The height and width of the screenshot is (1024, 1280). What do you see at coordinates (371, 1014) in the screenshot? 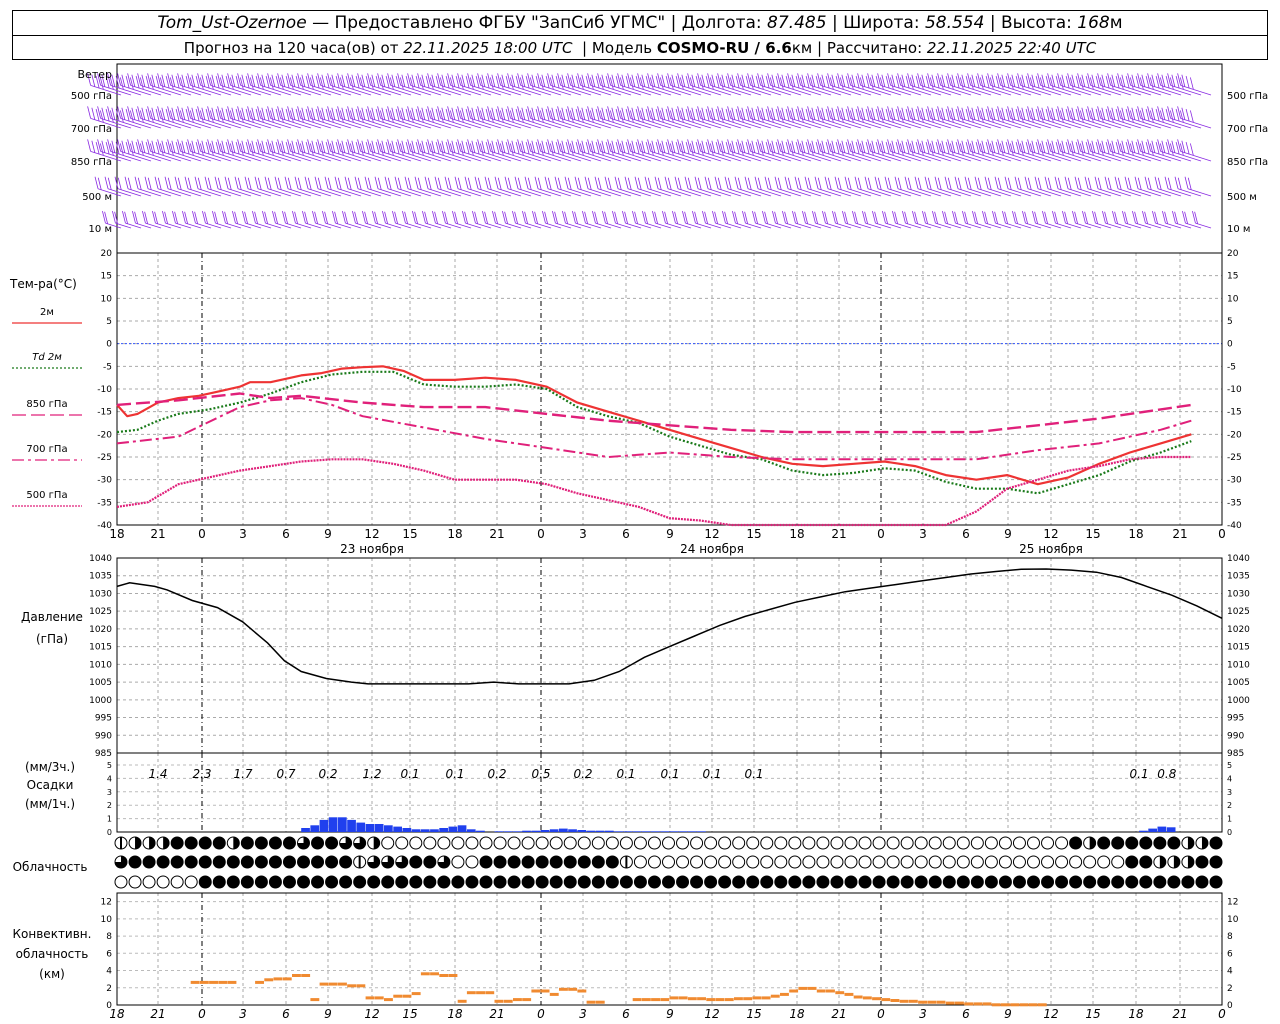
I see `hour-label-bottom: 12` at bounding box center [371, 1014].